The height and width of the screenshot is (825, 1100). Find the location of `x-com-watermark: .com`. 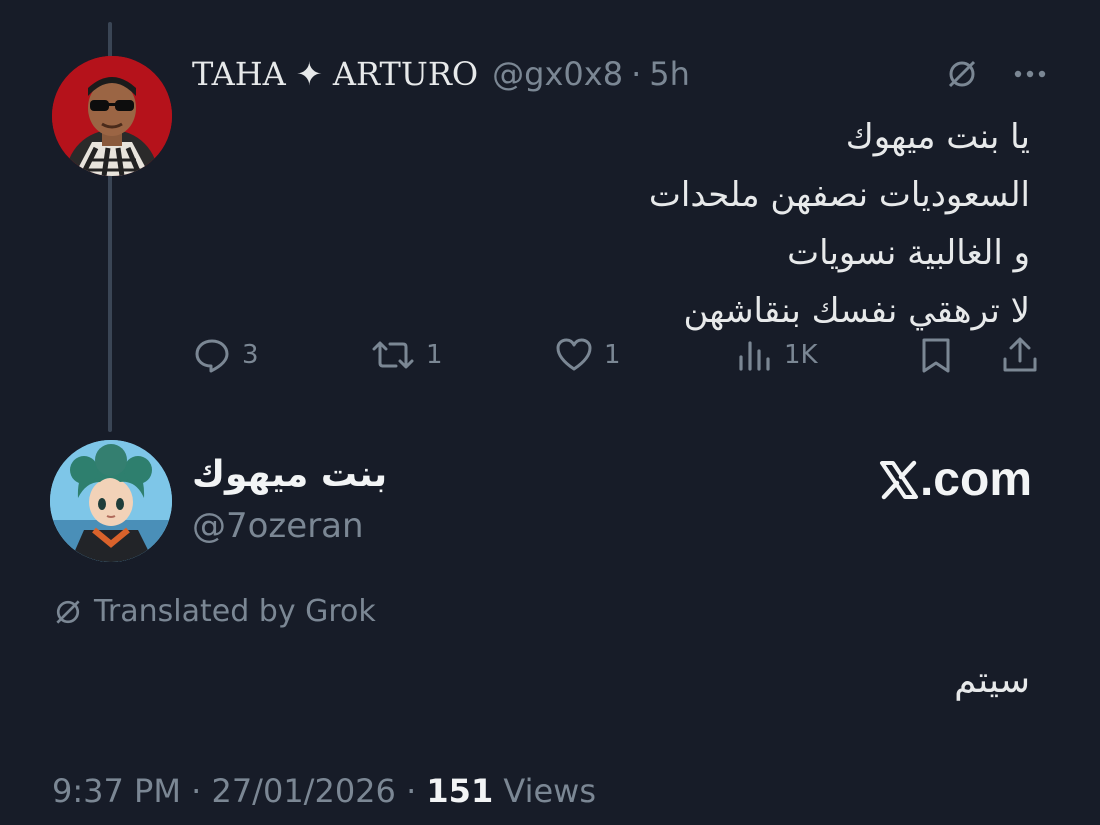

x-com-watermark: .com is located at coordinates (955, 479).